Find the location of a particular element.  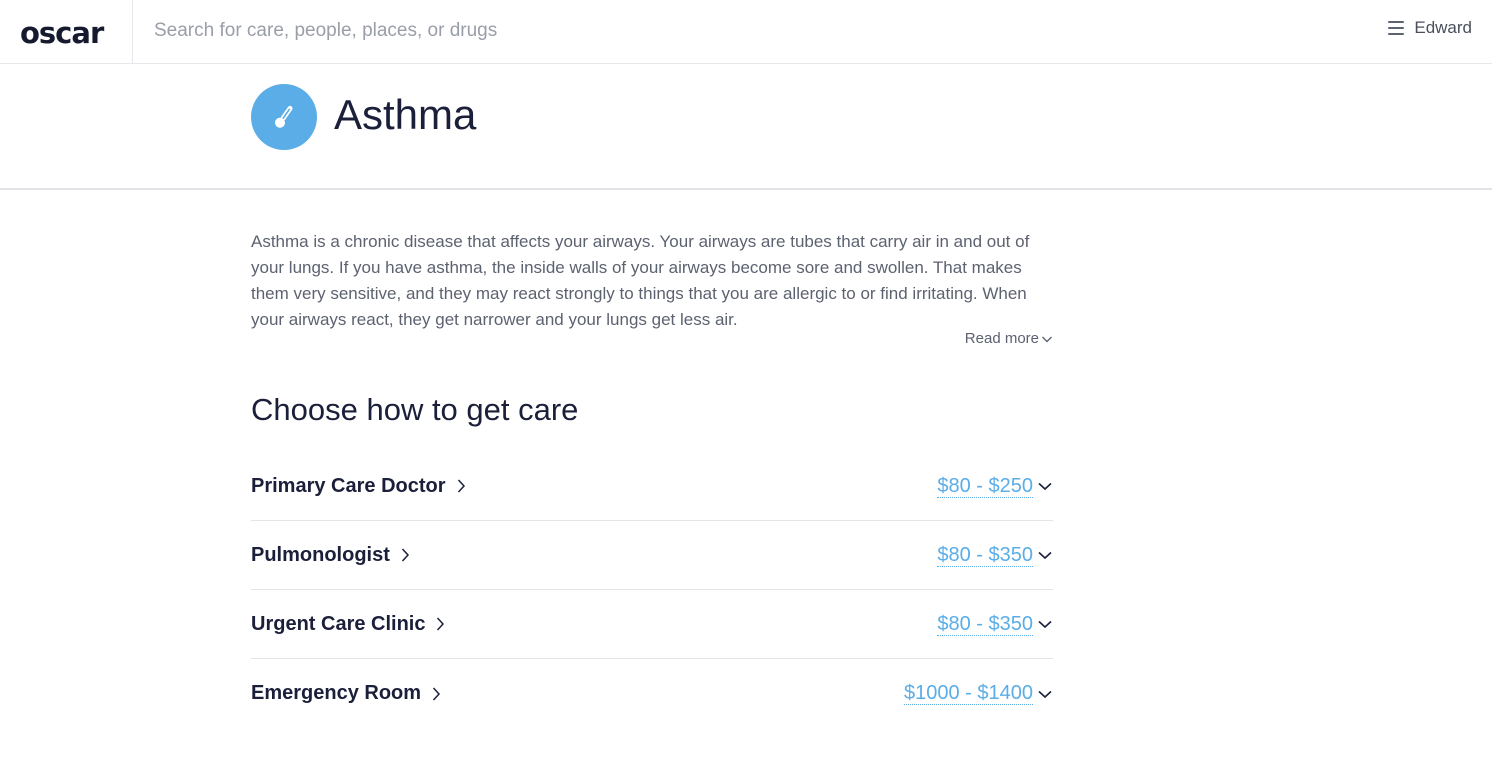

price-range-toggle: $80 - $250 is located at coordinates (995, 486).